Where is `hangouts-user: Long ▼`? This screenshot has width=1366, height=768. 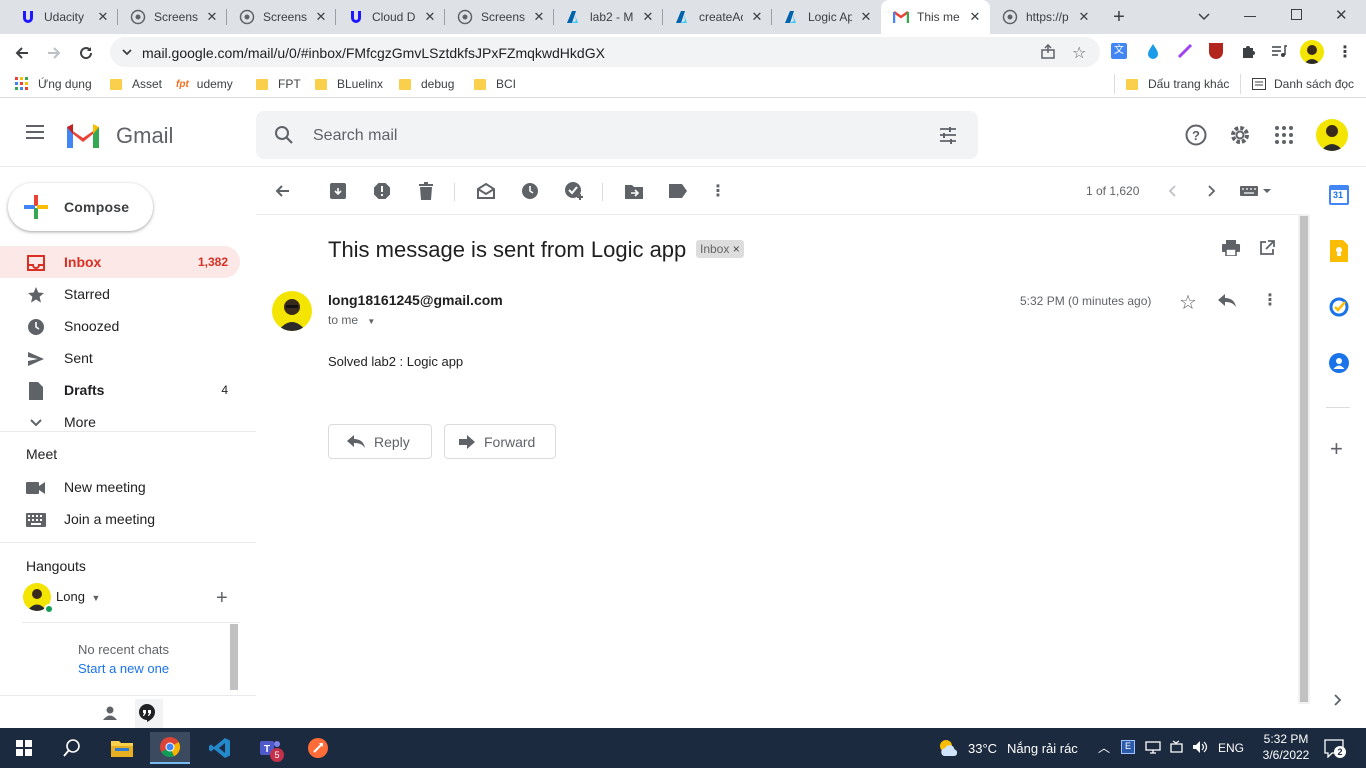 hangouts-user: Long ▼ is located at coordinates (78, 596).